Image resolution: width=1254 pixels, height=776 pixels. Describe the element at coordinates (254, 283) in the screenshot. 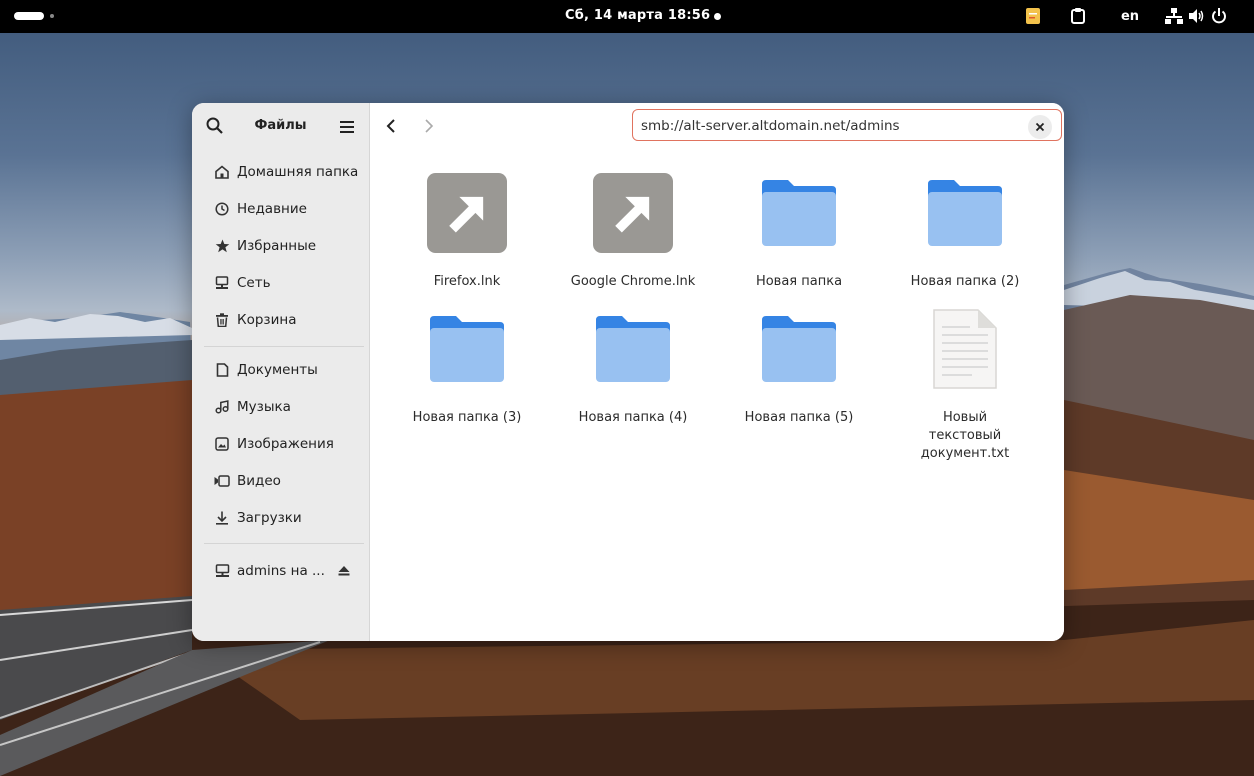

I see `sidebar-item-label: Сеть` at that location.